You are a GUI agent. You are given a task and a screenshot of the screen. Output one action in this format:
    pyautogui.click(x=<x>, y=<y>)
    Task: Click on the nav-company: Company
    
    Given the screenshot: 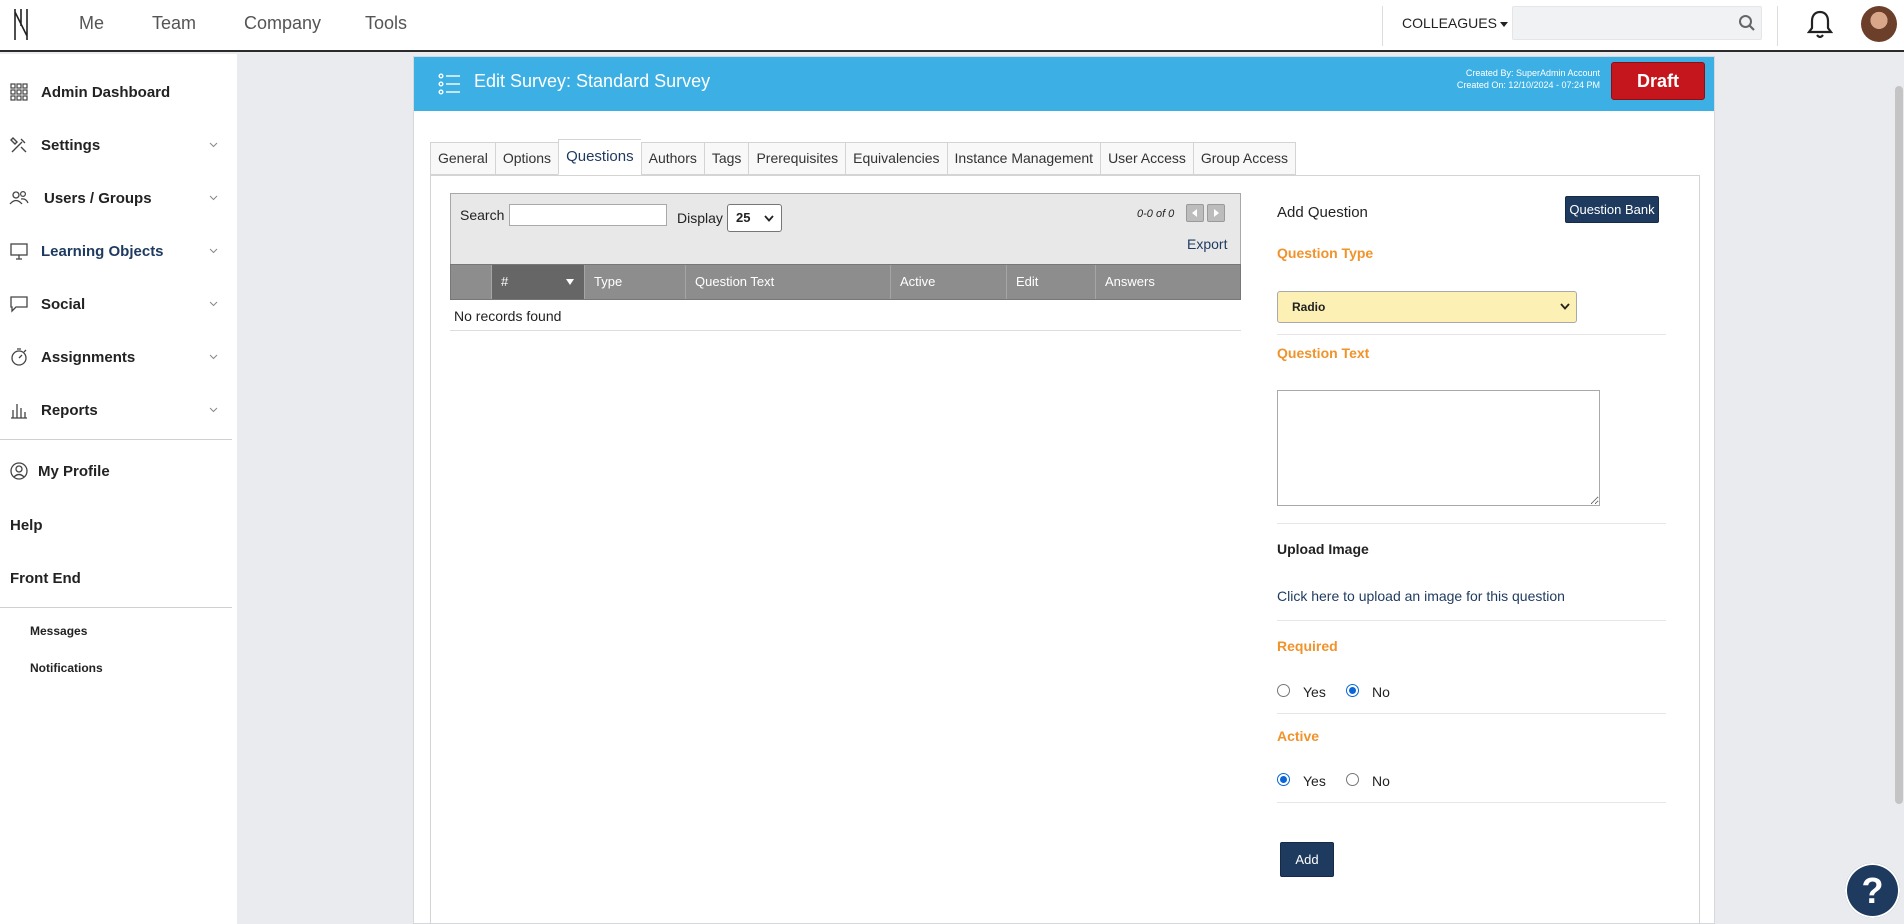 What is the action you would take?
    pyautogui.click(x=282, y=23)
    